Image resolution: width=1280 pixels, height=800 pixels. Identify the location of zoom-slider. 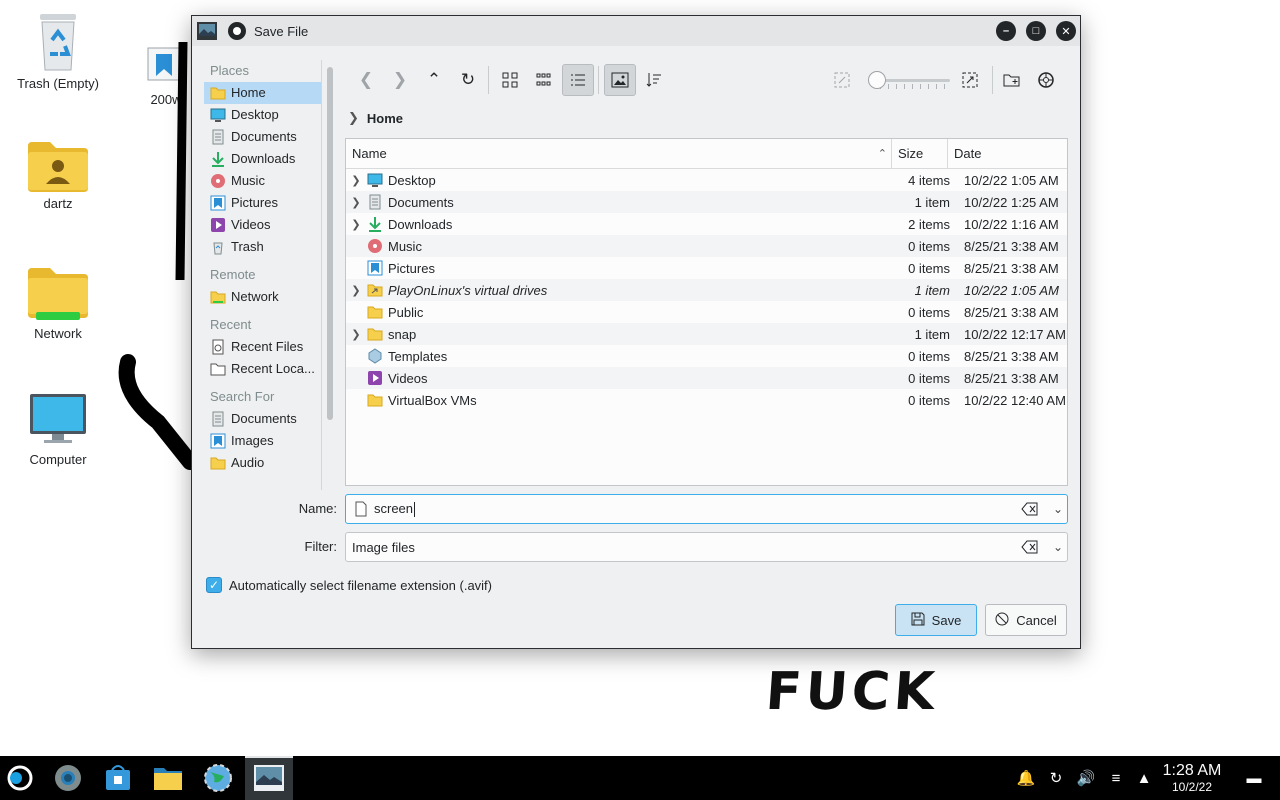
(909, 80).